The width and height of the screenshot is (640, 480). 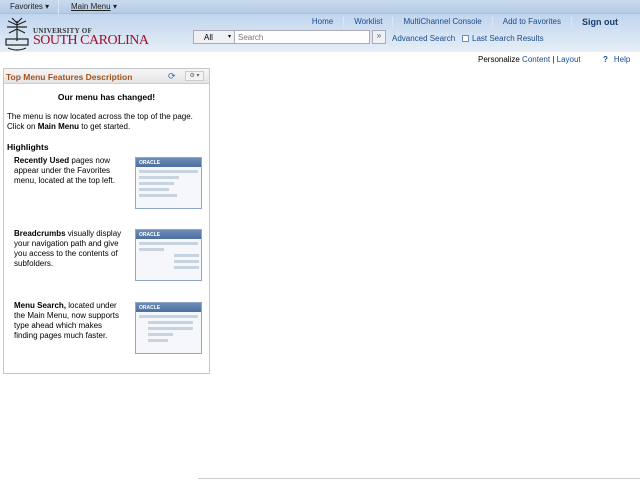 I want to click on menu-search-screenshot: ORACLE, so click(x=168, y=328).